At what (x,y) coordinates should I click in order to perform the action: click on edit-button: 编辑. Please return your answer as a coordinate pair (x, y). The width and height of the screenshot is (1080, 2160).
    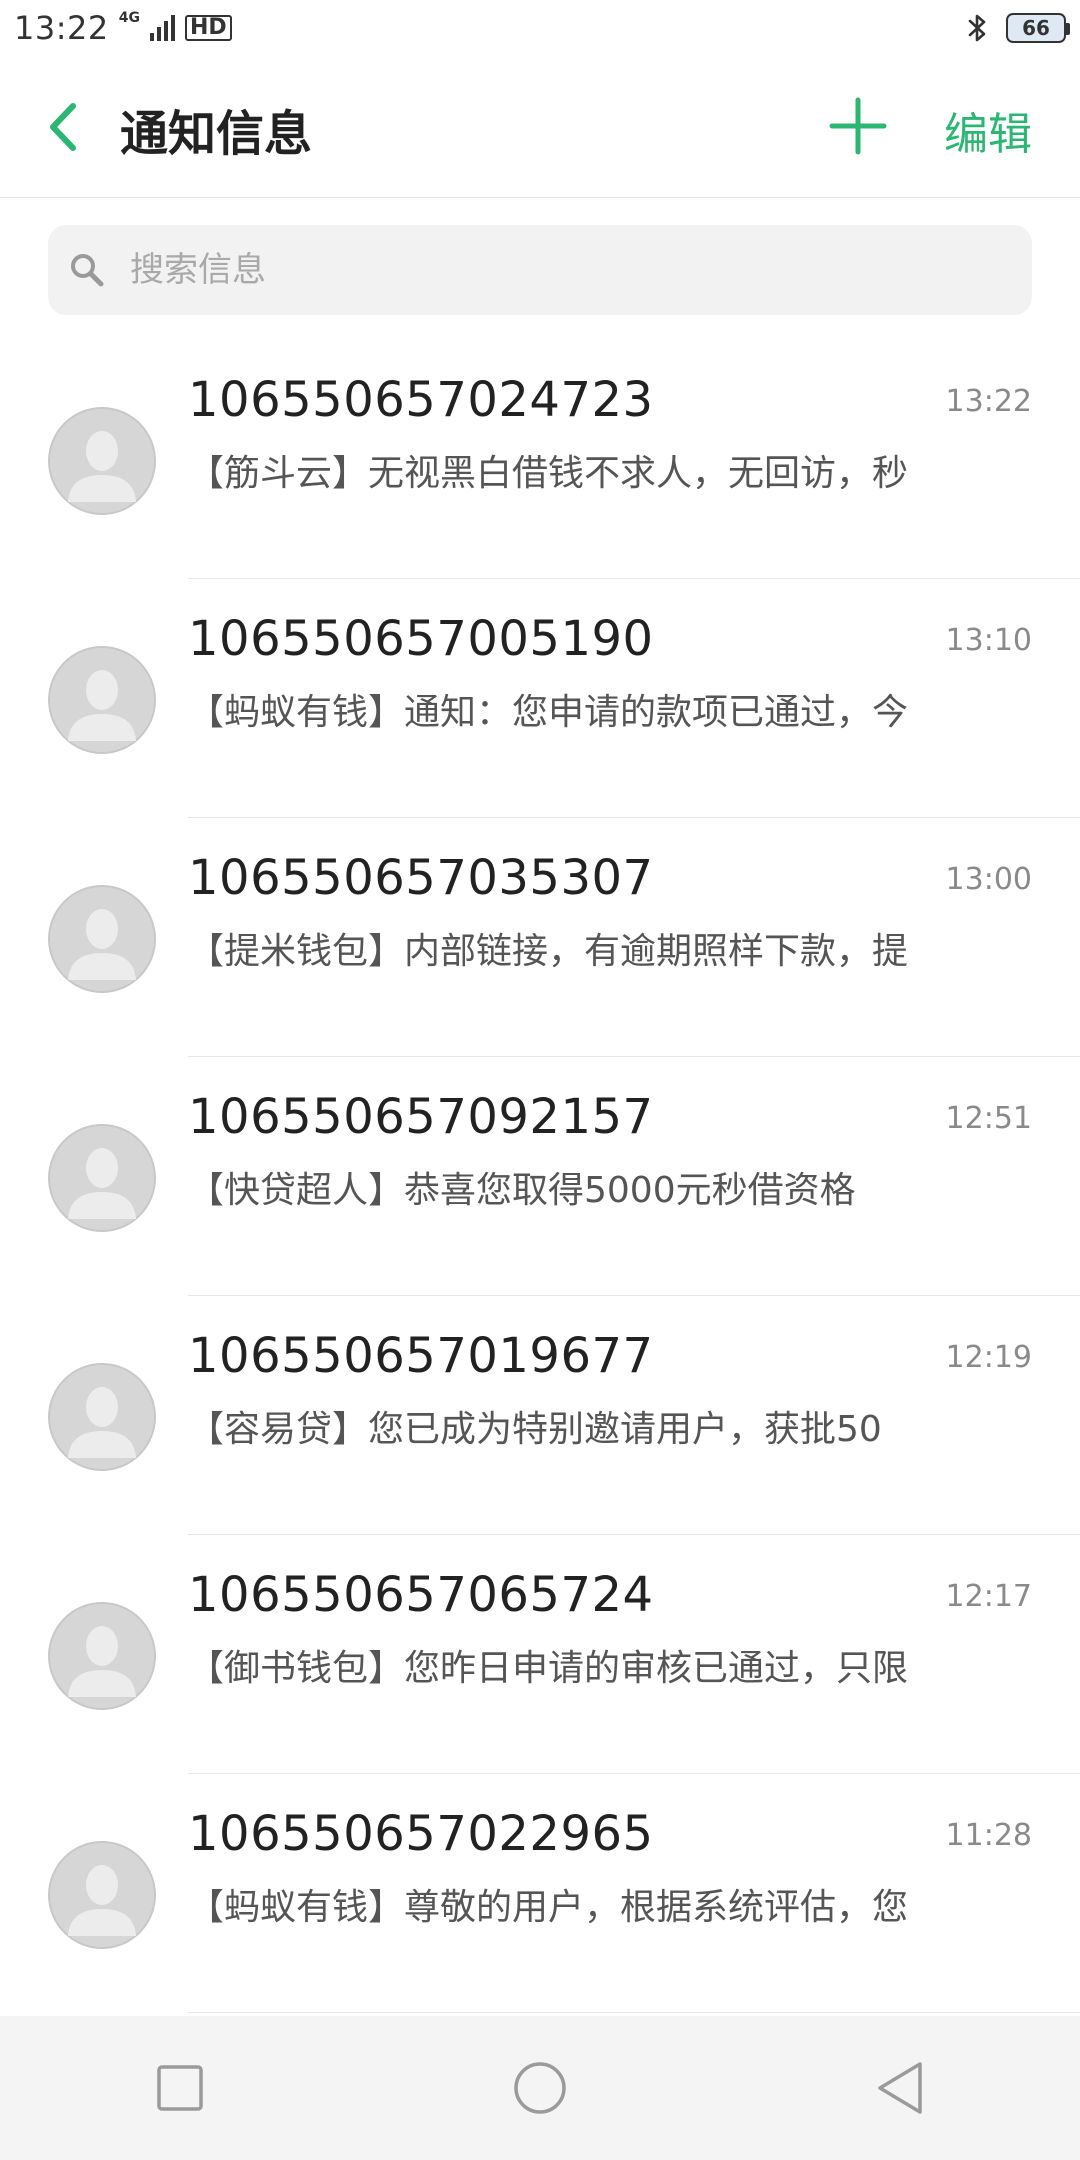
    Looking at the image, I should click on (988, 130).